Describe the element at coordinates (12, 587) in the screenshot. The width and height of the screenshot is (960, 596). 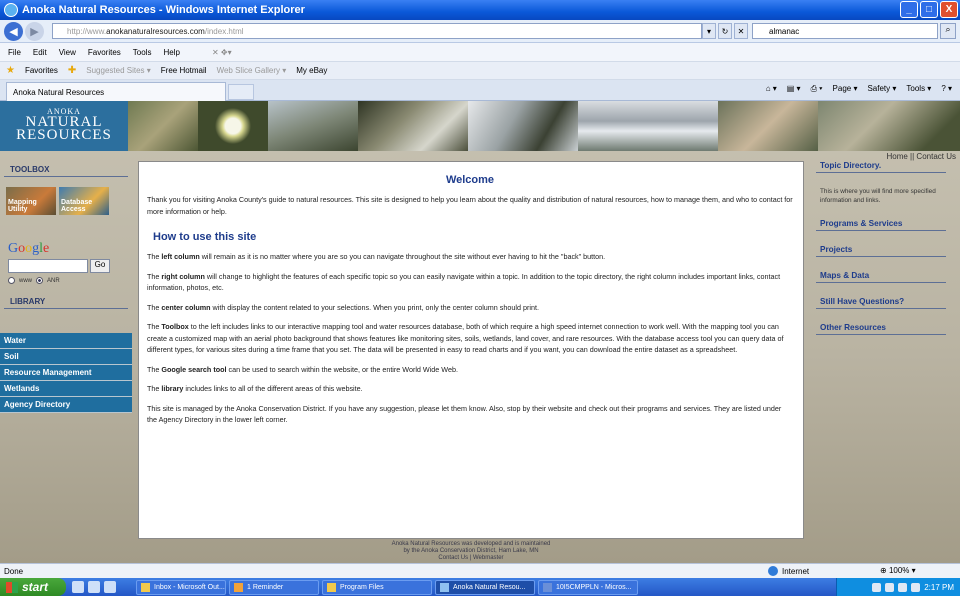
I see `windows-flag-icon` at that location.